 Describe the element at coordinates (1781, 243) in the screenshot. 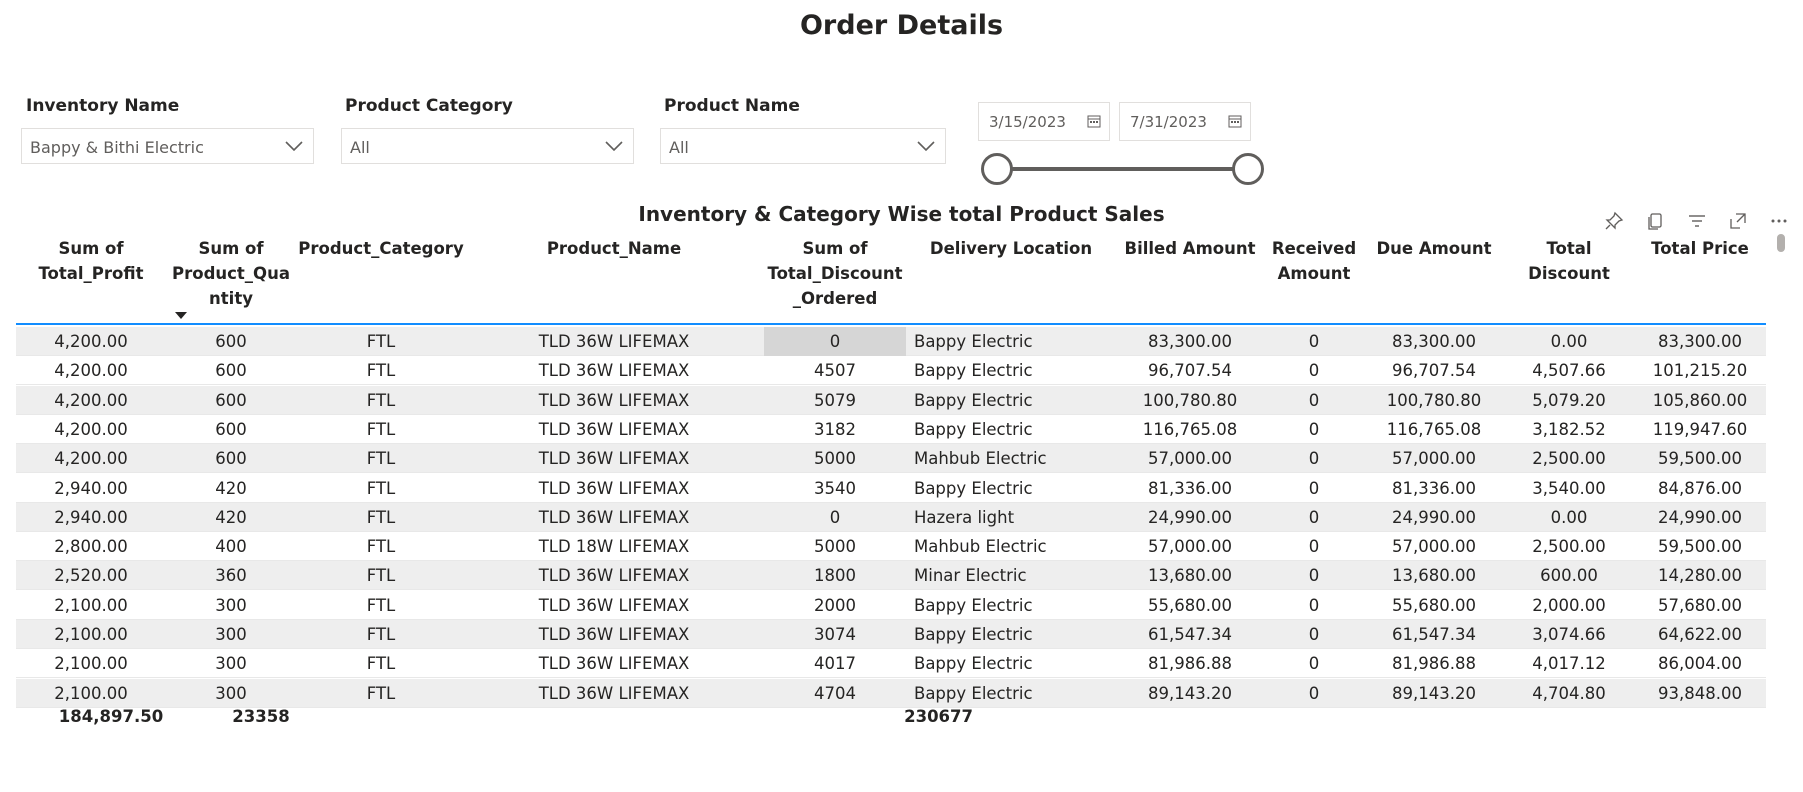

I see `table-scrollbar` at that location.